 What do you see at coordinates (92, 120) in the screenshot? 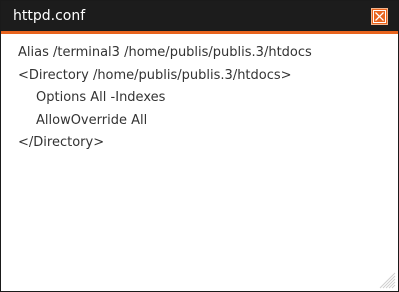
I see `config-line-allowoverride: AllowOverride All` at bounding box center [92, 120].